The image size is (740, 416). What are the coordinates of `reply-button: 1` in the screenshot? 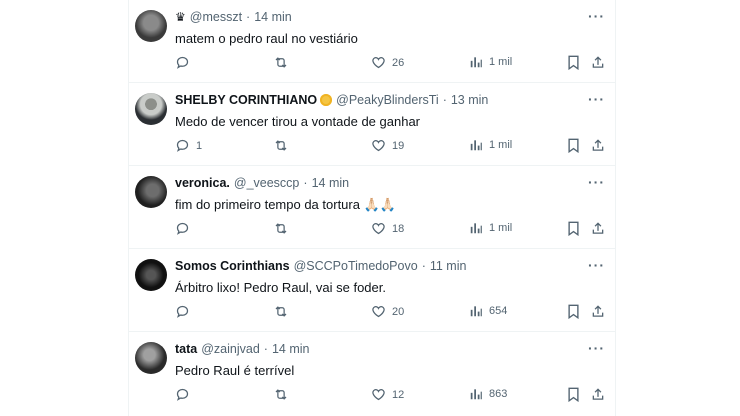 It's located at (188, 145).